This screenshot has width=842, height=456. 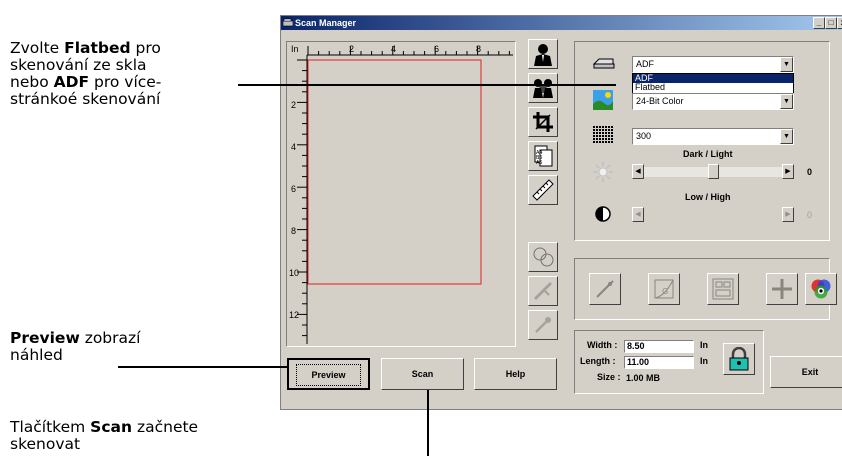 I want to click on svg-text: A5, so click(x=539, y=163).